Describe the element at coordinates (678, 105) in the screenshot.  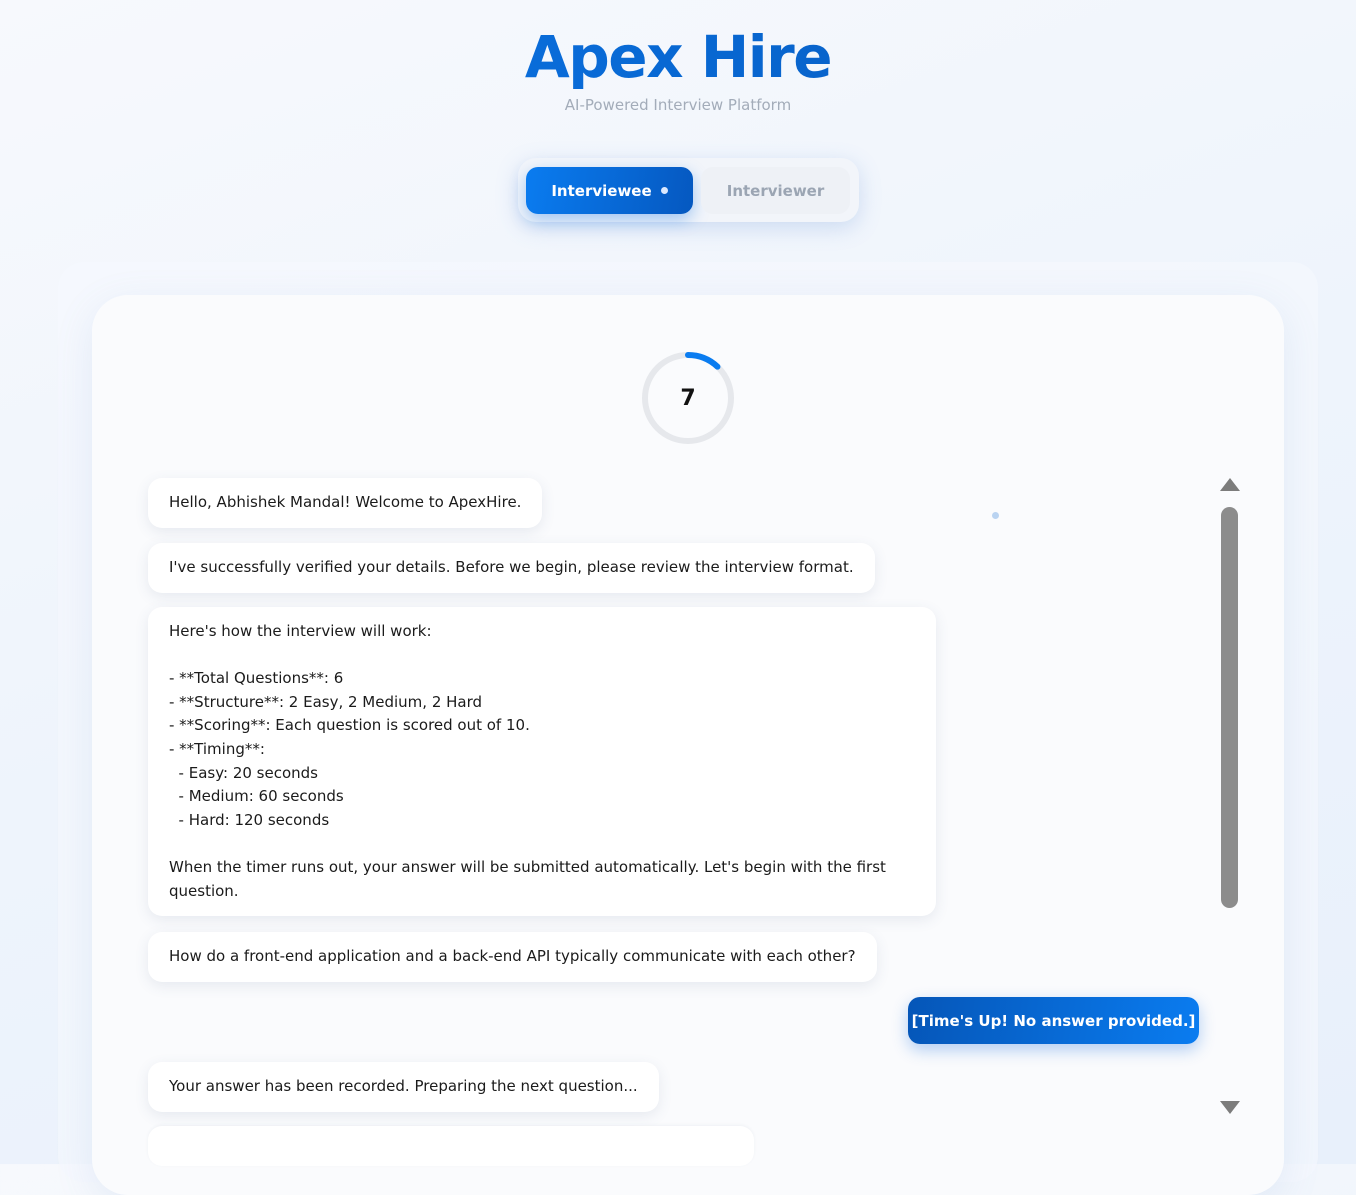
I see `app-tagline: AI-Powered Interview Platform` at that location.